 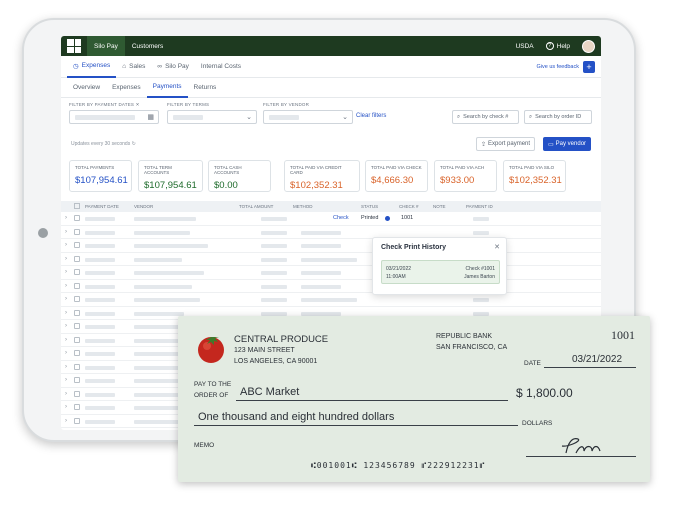 What do you see at coordinates (114, 117) in the screenshot?
I see `filter-dates-input: ▦` at bounding box center [114, 117].